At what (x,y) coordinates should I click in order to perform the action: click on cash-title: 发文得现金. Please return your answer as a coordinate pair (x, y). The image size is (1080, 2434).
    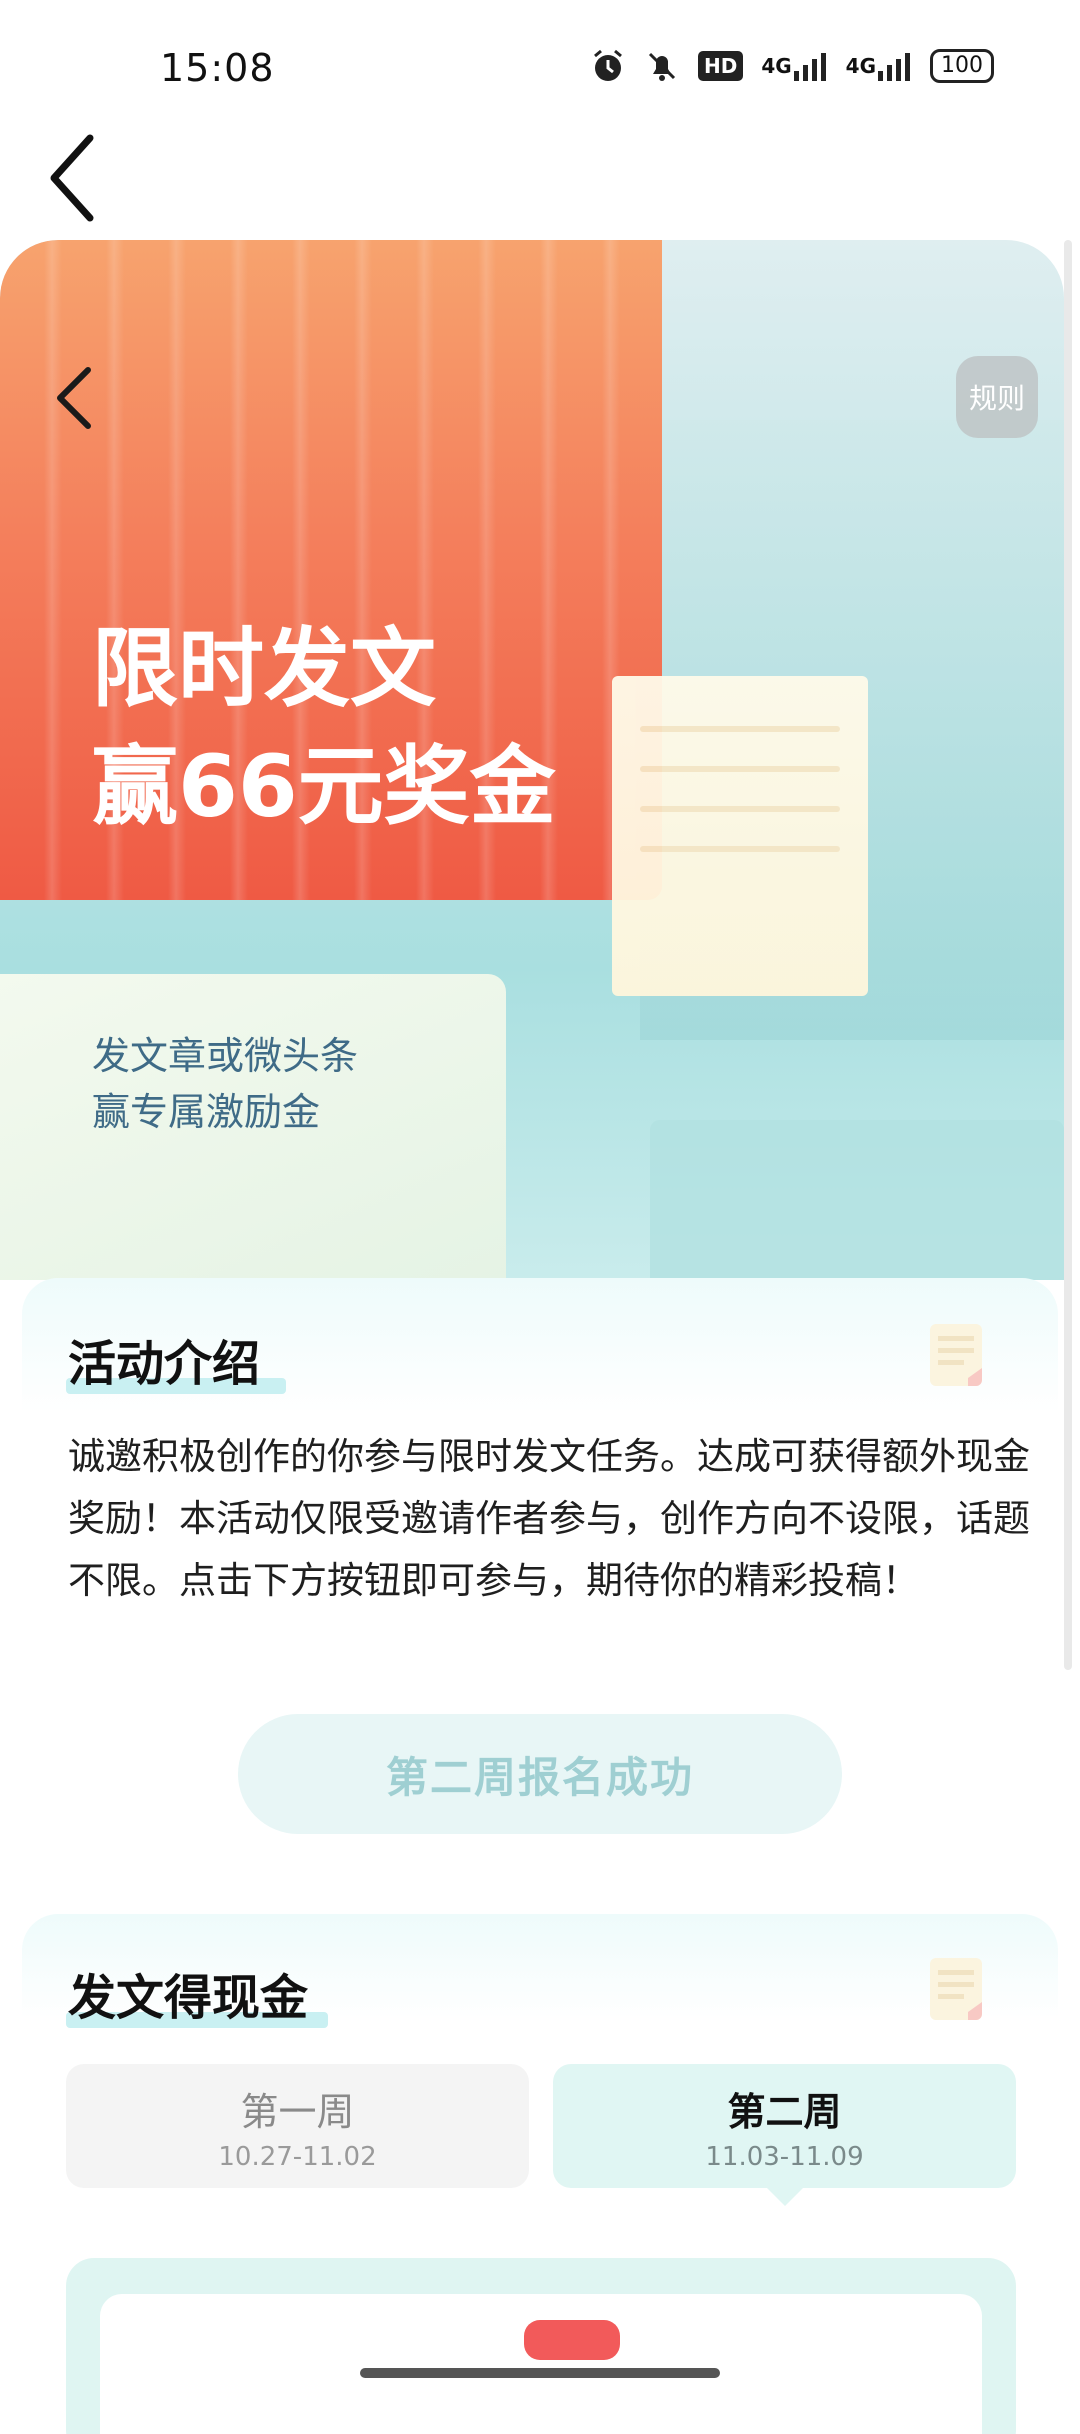
    Looking at the image, I should click on (188, 1998).